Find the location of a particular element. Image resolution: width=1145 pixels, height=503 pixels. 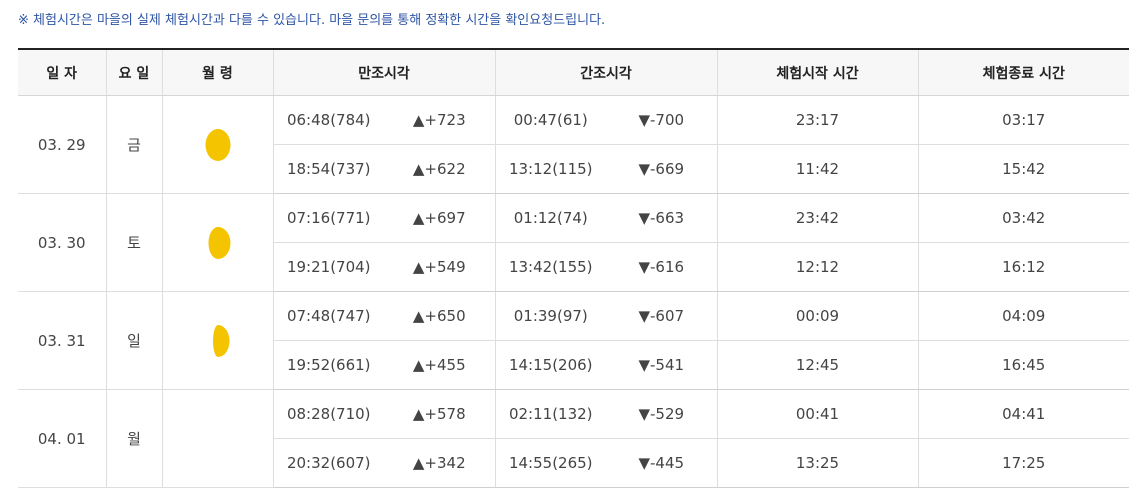

date-cell: 03. 29 is located at coordinates (62, 144).